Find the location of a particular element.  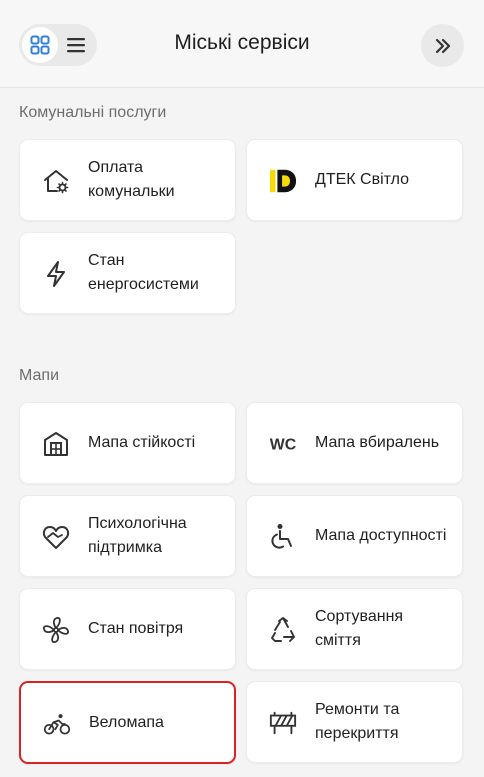

recycle-icon is located at coordinates (283, 630).